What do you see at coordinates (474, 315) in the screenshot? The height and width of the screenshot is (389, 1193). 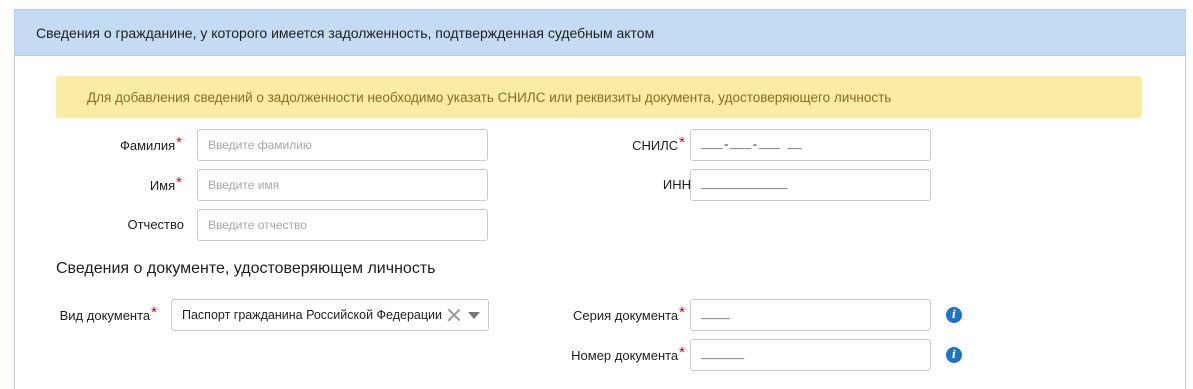 I see `chevron-down-icon` at bounding box center [474, 315].